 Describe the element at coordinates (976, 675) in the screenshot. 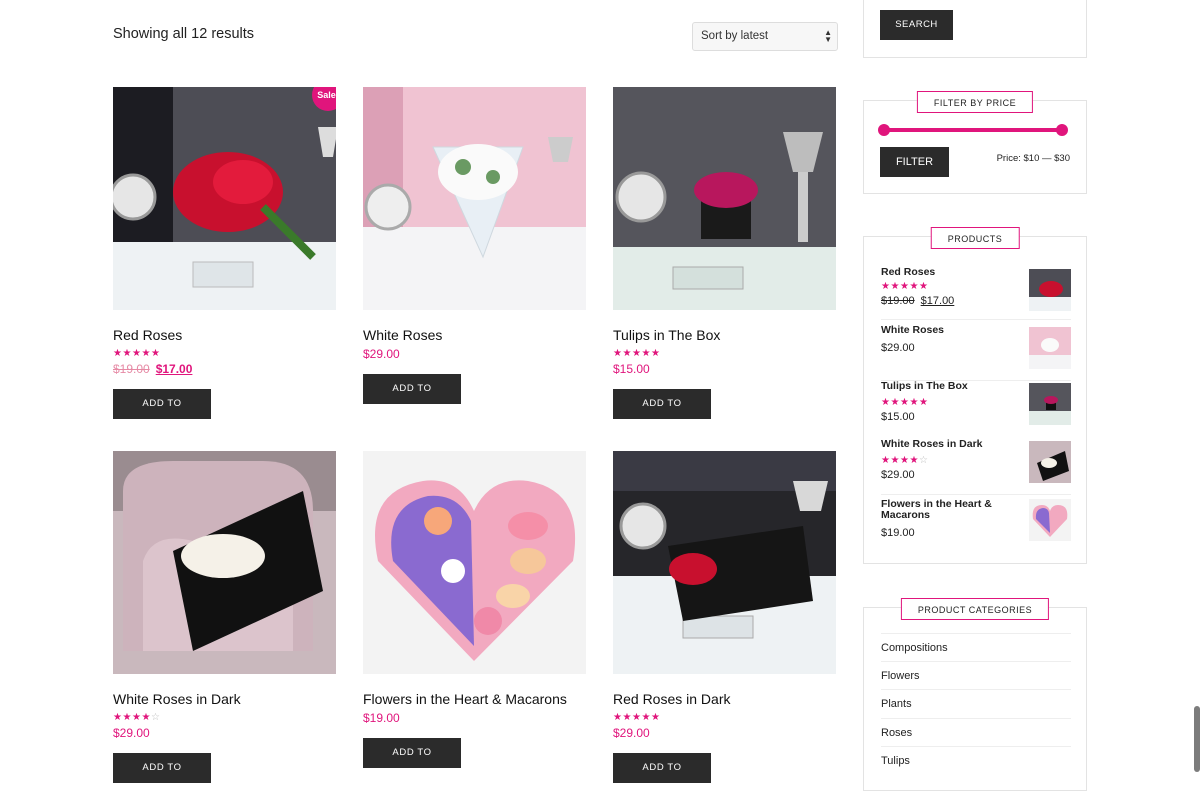

I see `category-link: Flowers` at that location.